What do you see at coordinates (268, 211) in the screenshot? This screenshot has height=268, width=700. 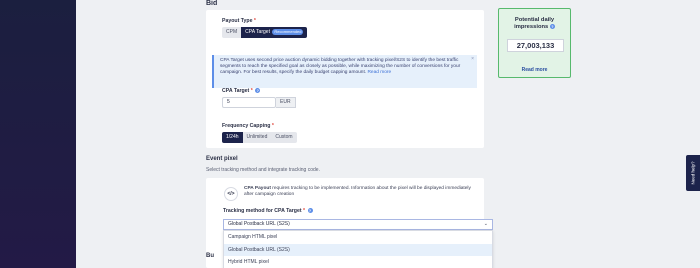 I see `tracking-method-label: Tracking method for CPA Target * ?` at bounding box center [268, 211].